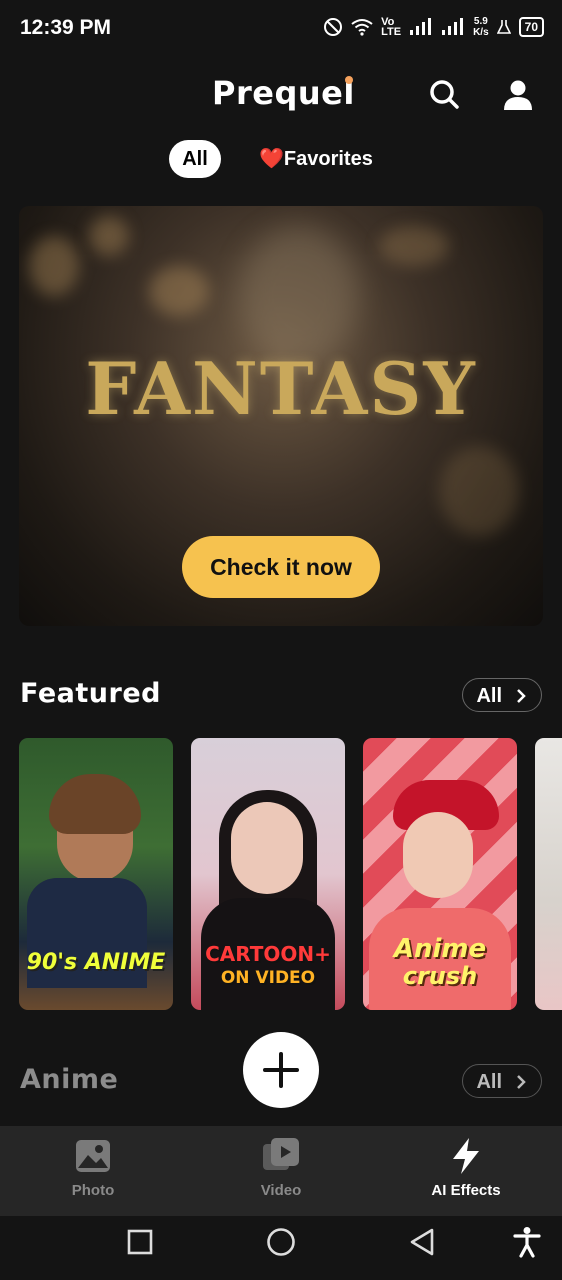 The image size is (562, 1280). I want to click on effect-card-cartoon-on-video: CARTOON+ ON VIDEO, so click(268, 874).